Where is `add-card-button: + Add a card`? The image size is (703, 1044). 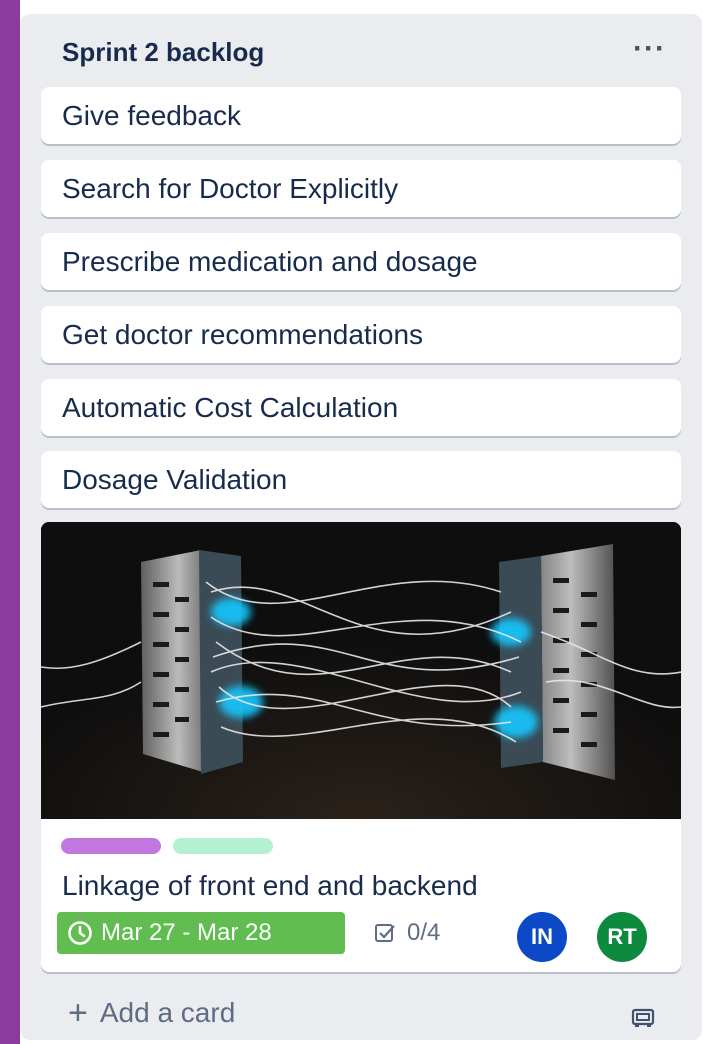 add-card-button: + Add a card is located at coordinates (151, 1013).